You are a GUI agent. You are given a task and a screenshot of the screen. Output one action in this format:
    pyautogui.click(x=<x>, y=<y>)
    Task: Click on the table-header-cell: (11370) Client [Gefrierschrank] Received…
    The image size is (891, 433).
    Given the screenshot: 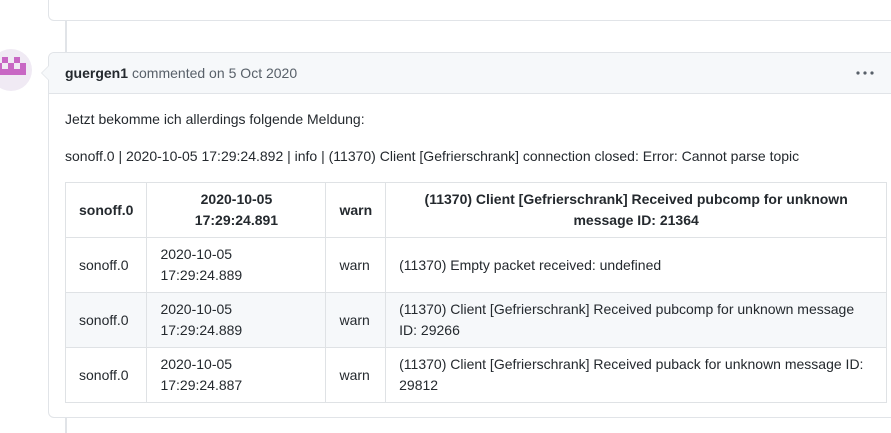 What is the action you would take?
    pyautogui.click(x=636, y=210)
    